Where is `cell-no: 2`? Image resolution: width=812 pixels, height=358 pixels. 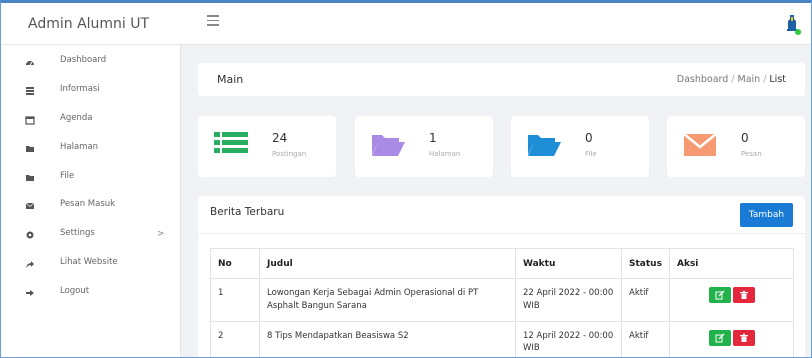 cell-no: 2 is located at coordinates (235, 338).